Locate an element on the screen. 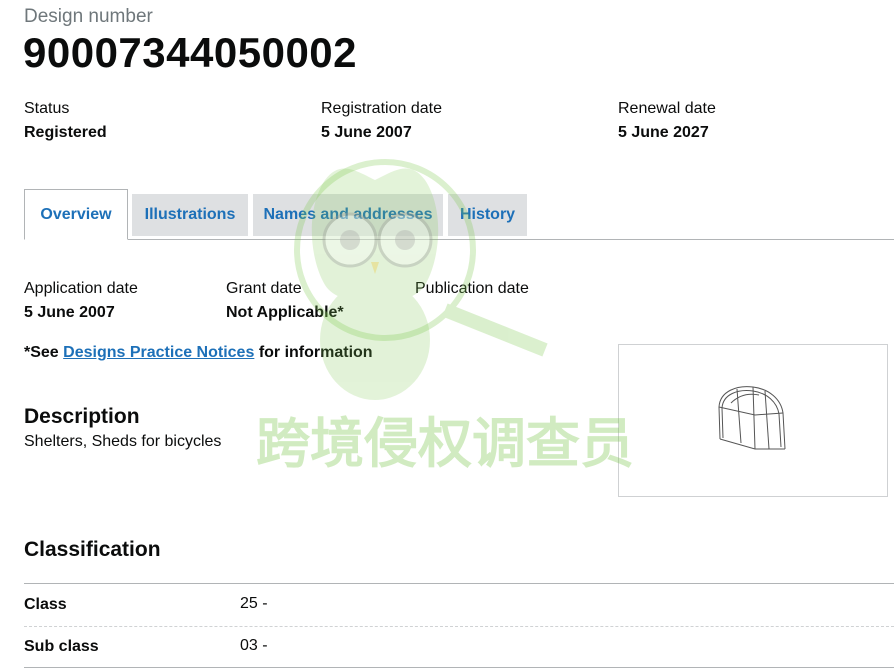 This screenshot has height=670, width=894. tab-bar-divider is located at coordinates (459, 239).